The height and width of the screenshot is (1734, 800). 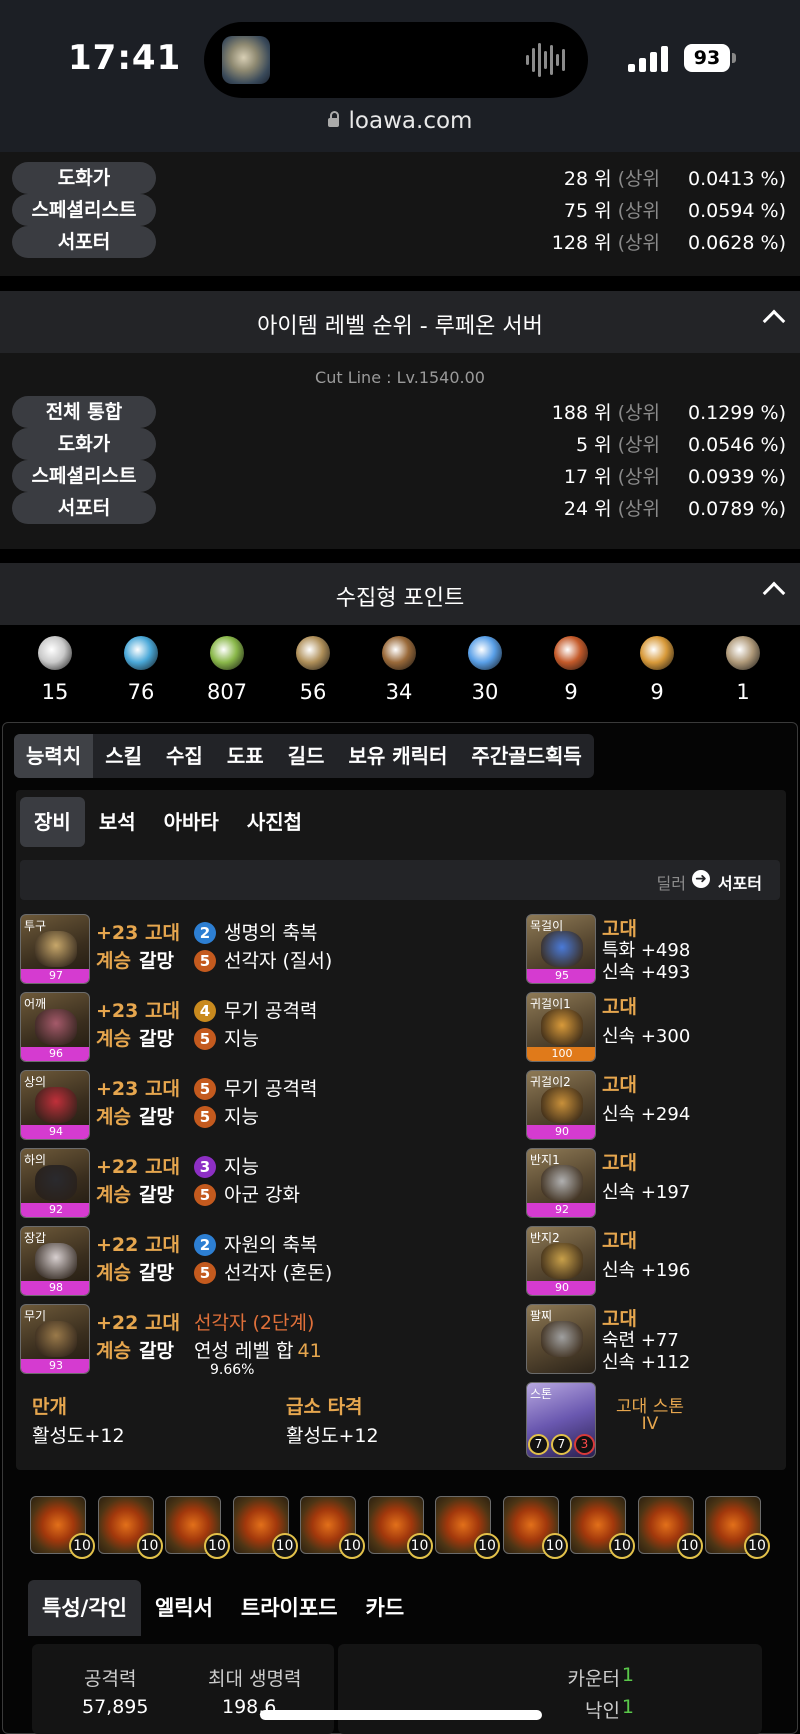 What do you see at coordinates (226, 1037) in the screenshot?
I see `engraving-line: 5 지능` at bounding box center [226, 1037].